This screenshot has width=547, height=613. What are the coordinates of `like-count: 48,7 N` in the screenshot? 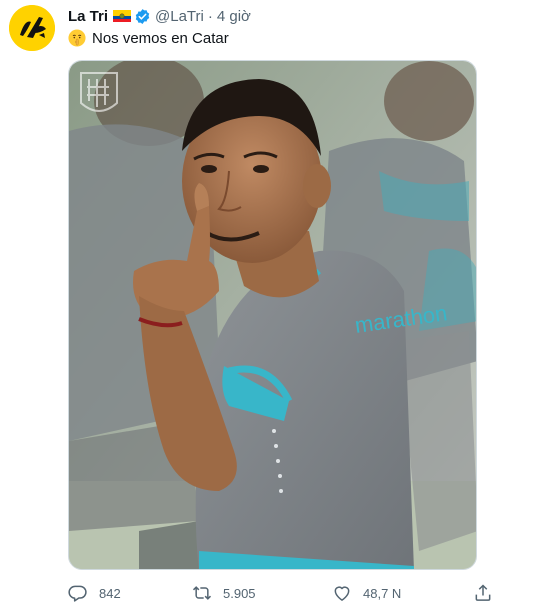 It's located at (382, 593).